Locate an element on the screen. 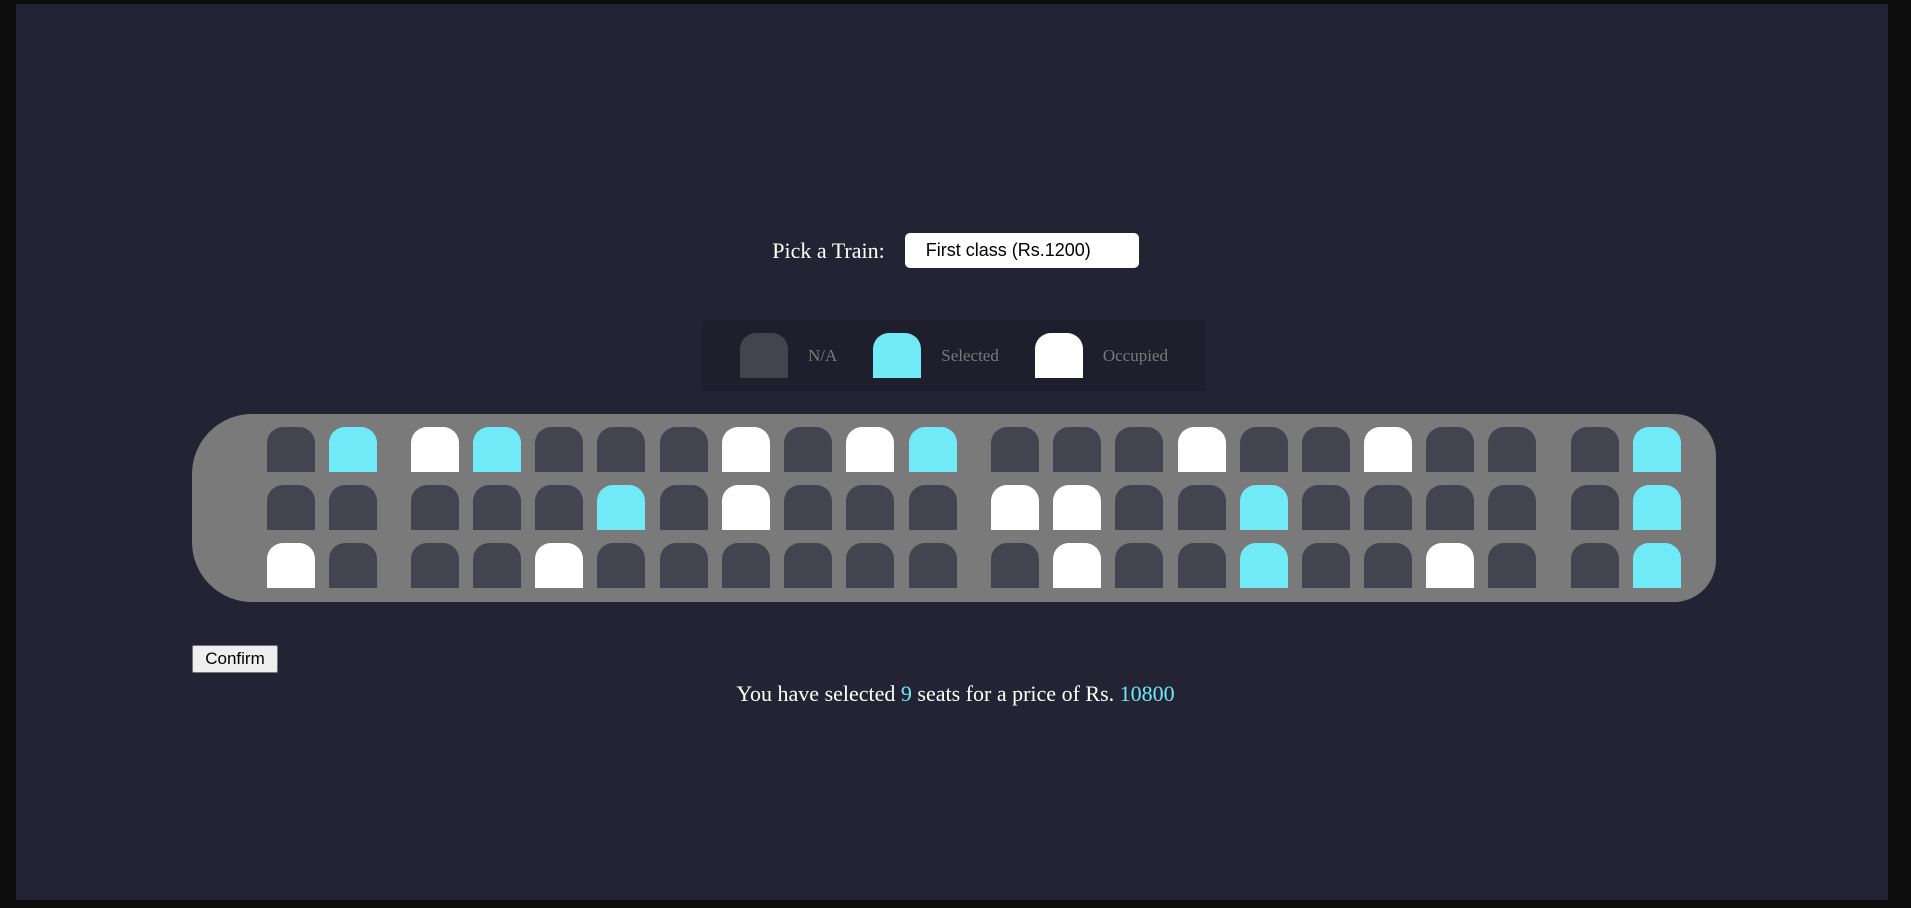 This screenshot has height=908, width=1911. legend-seat-occupied-icon is located at coordinates (1058, 355).